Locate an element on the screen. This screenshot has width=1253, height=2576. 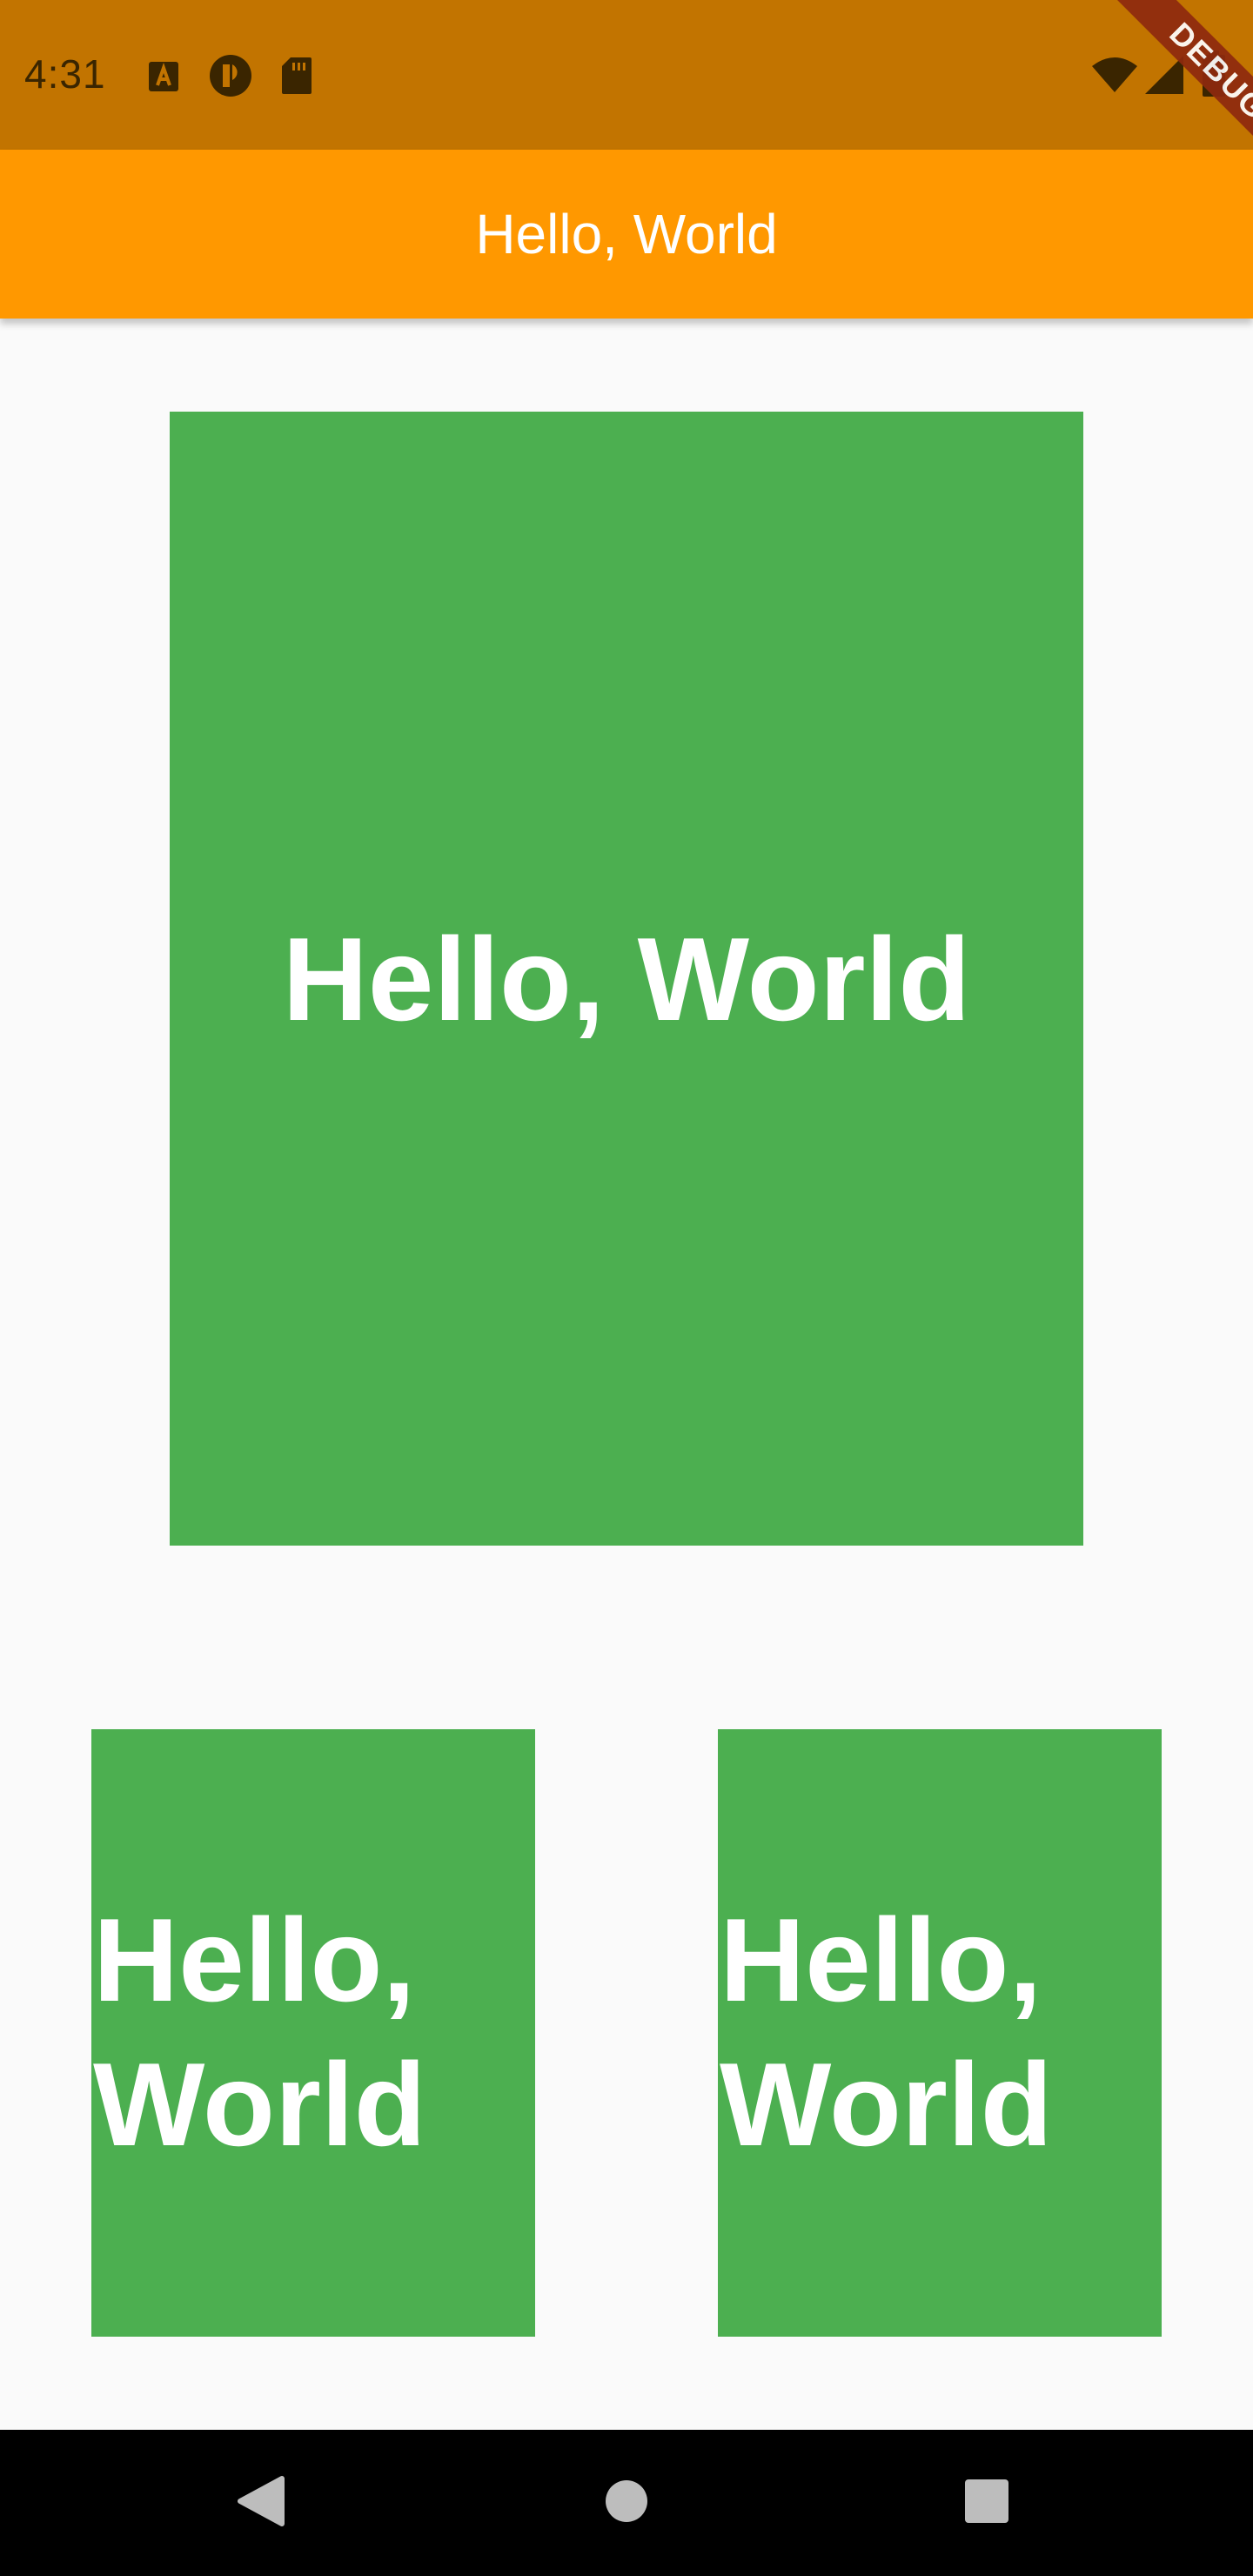
large-hello-text: Hello, World is located at coordinates (626, 978).